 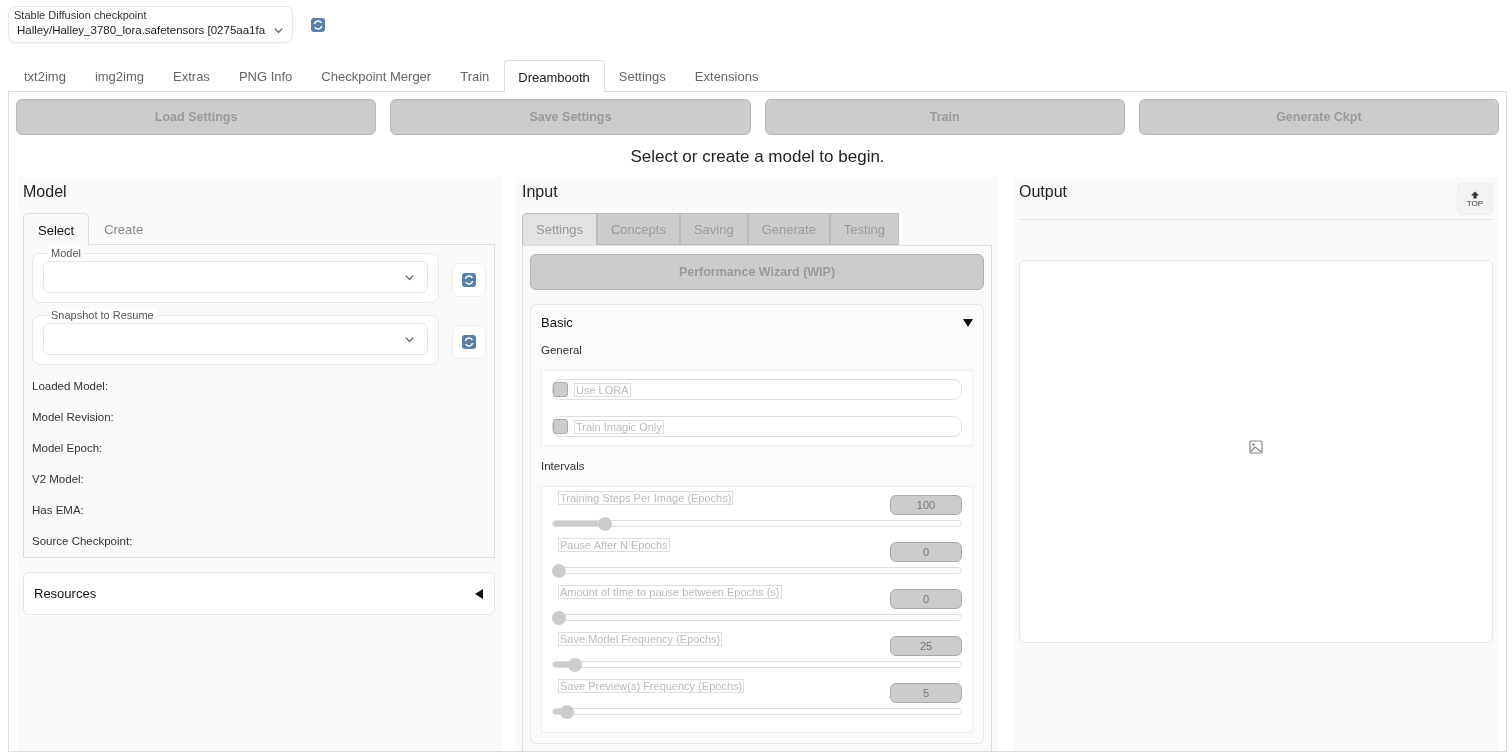 What do you see at coordinates (66, 253) in the screenshot?
I see `dropdown-label: Model` at bounding box center [66, 253].